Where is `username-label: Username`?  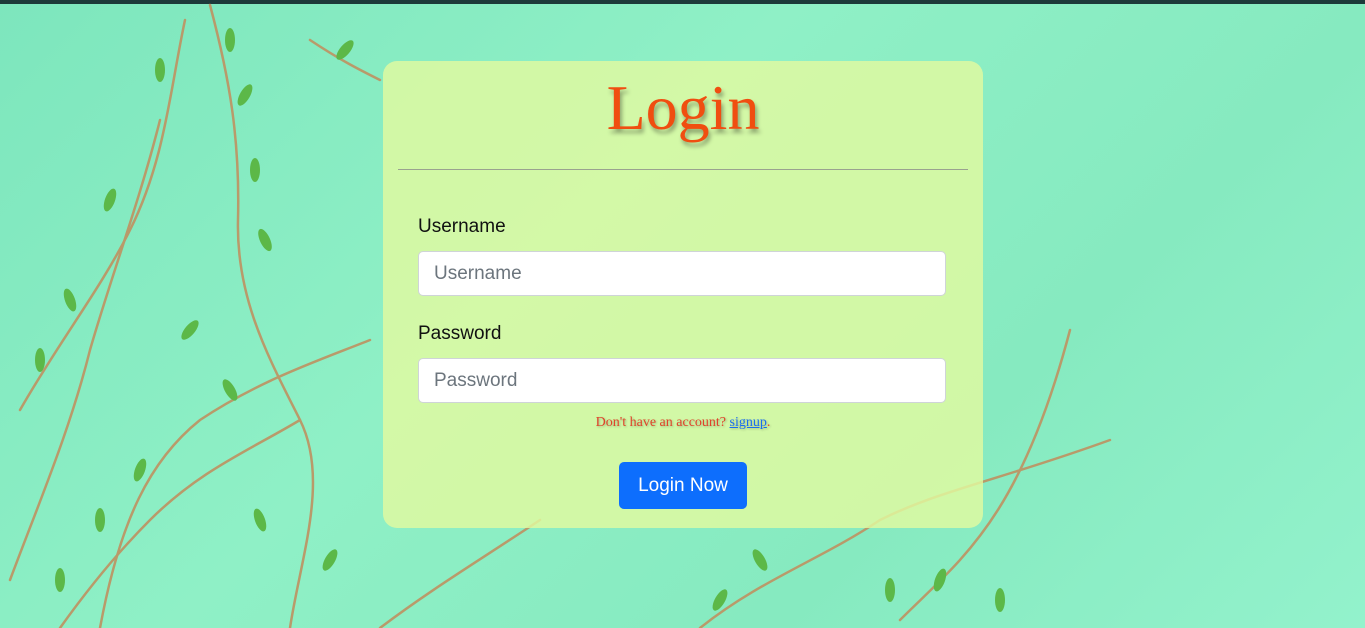
username-label: Username is located at coordinates (462, 226).